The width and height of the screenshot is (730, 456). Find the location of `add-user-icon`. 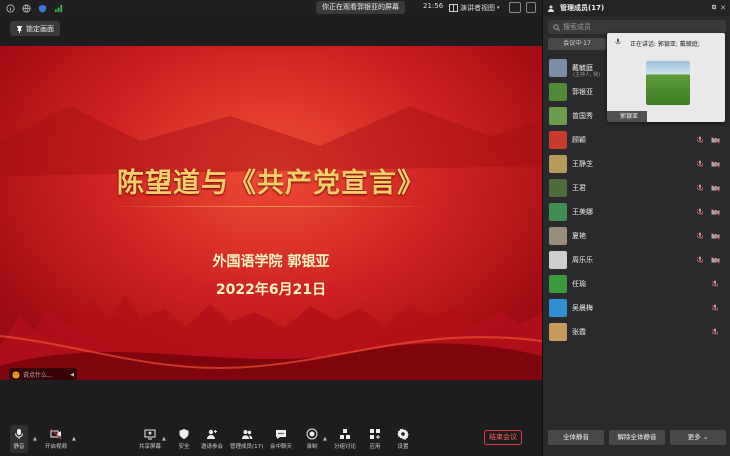

add-user-icon is located at coordinates (212, 434).